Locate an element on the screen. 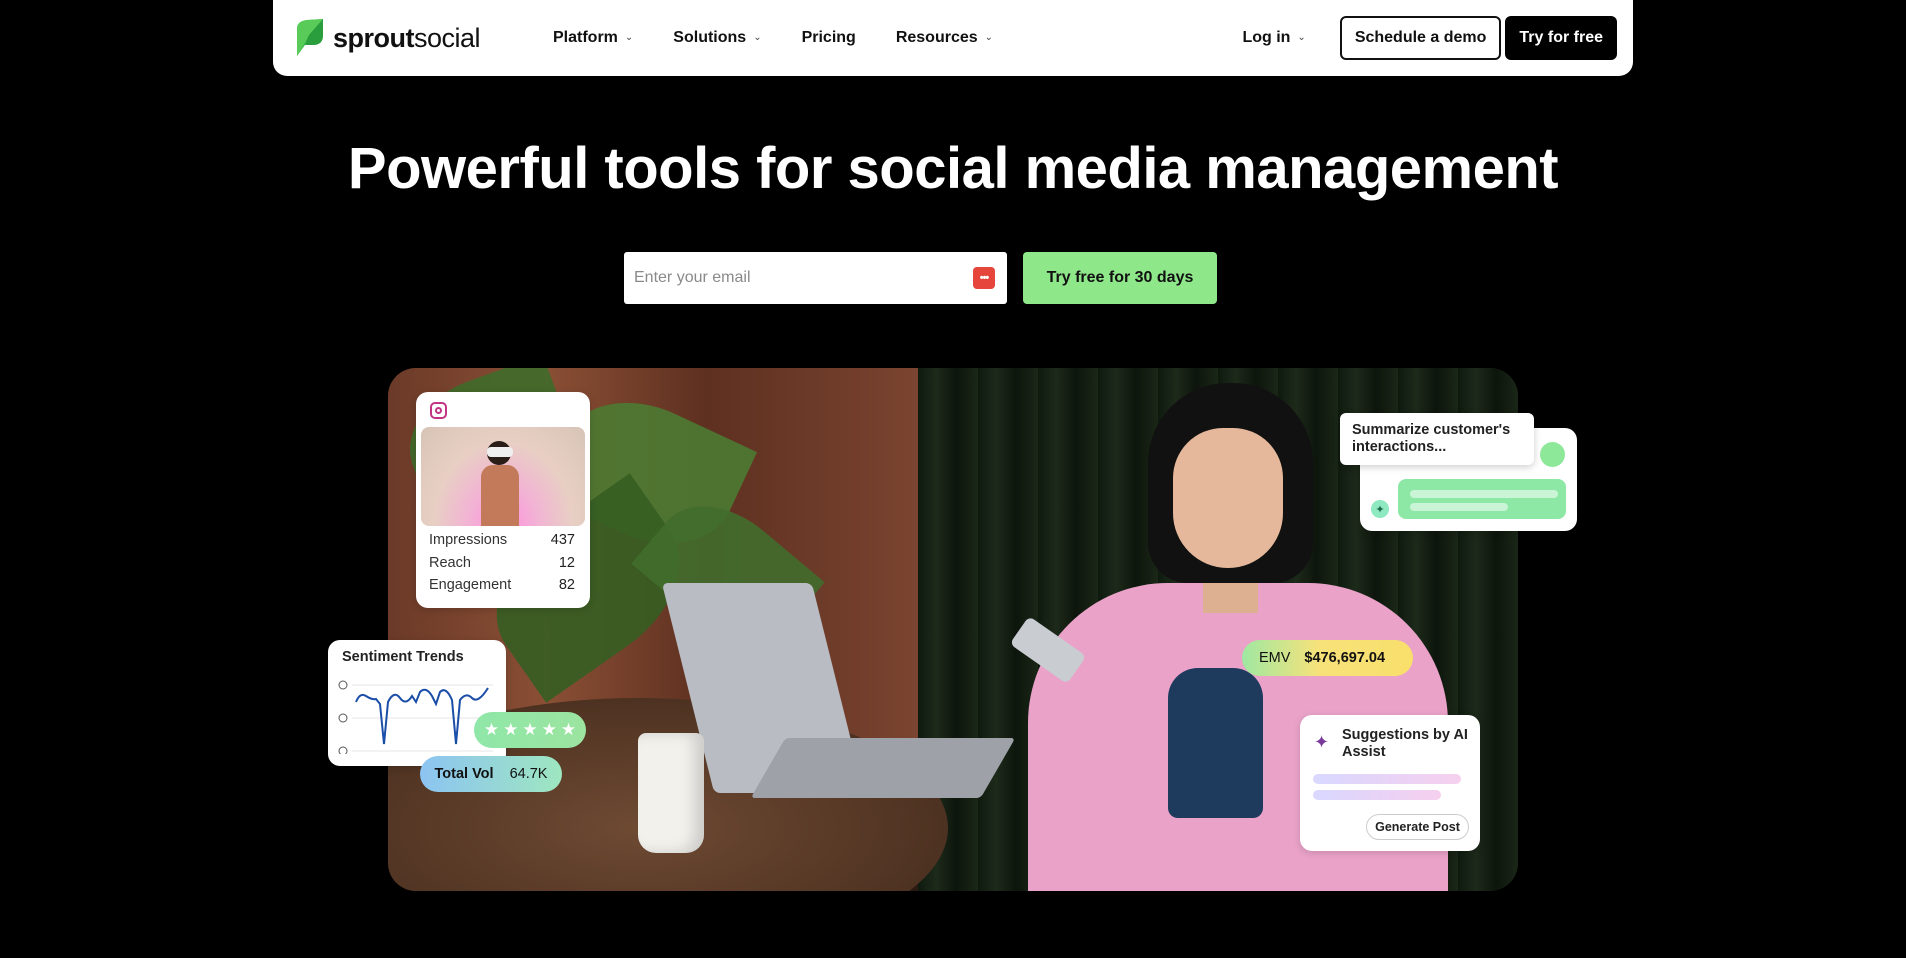  star-rating: ★ ★ ★ ★ ★ is located at coordinates (530, 730).